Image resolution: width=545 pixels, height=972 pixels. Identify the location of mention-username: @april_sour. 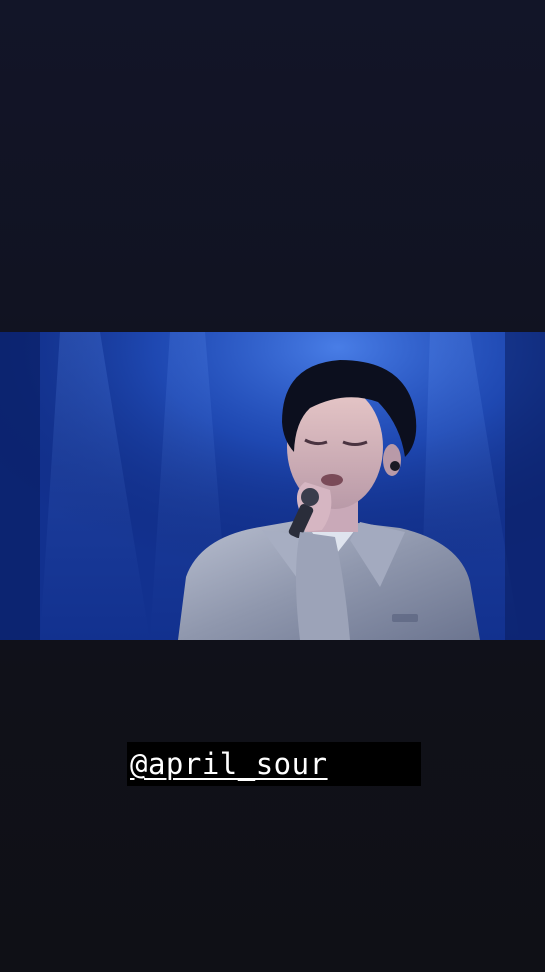
(229, 764).